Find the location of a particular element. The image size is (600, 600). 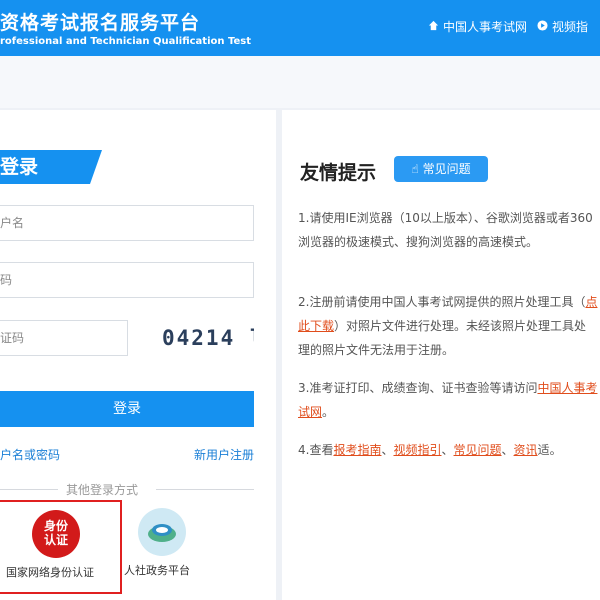

tip-text: 2.注册前请使用中国人事考试网提供的照片处理工具（ is located at coordinates (442, 302).